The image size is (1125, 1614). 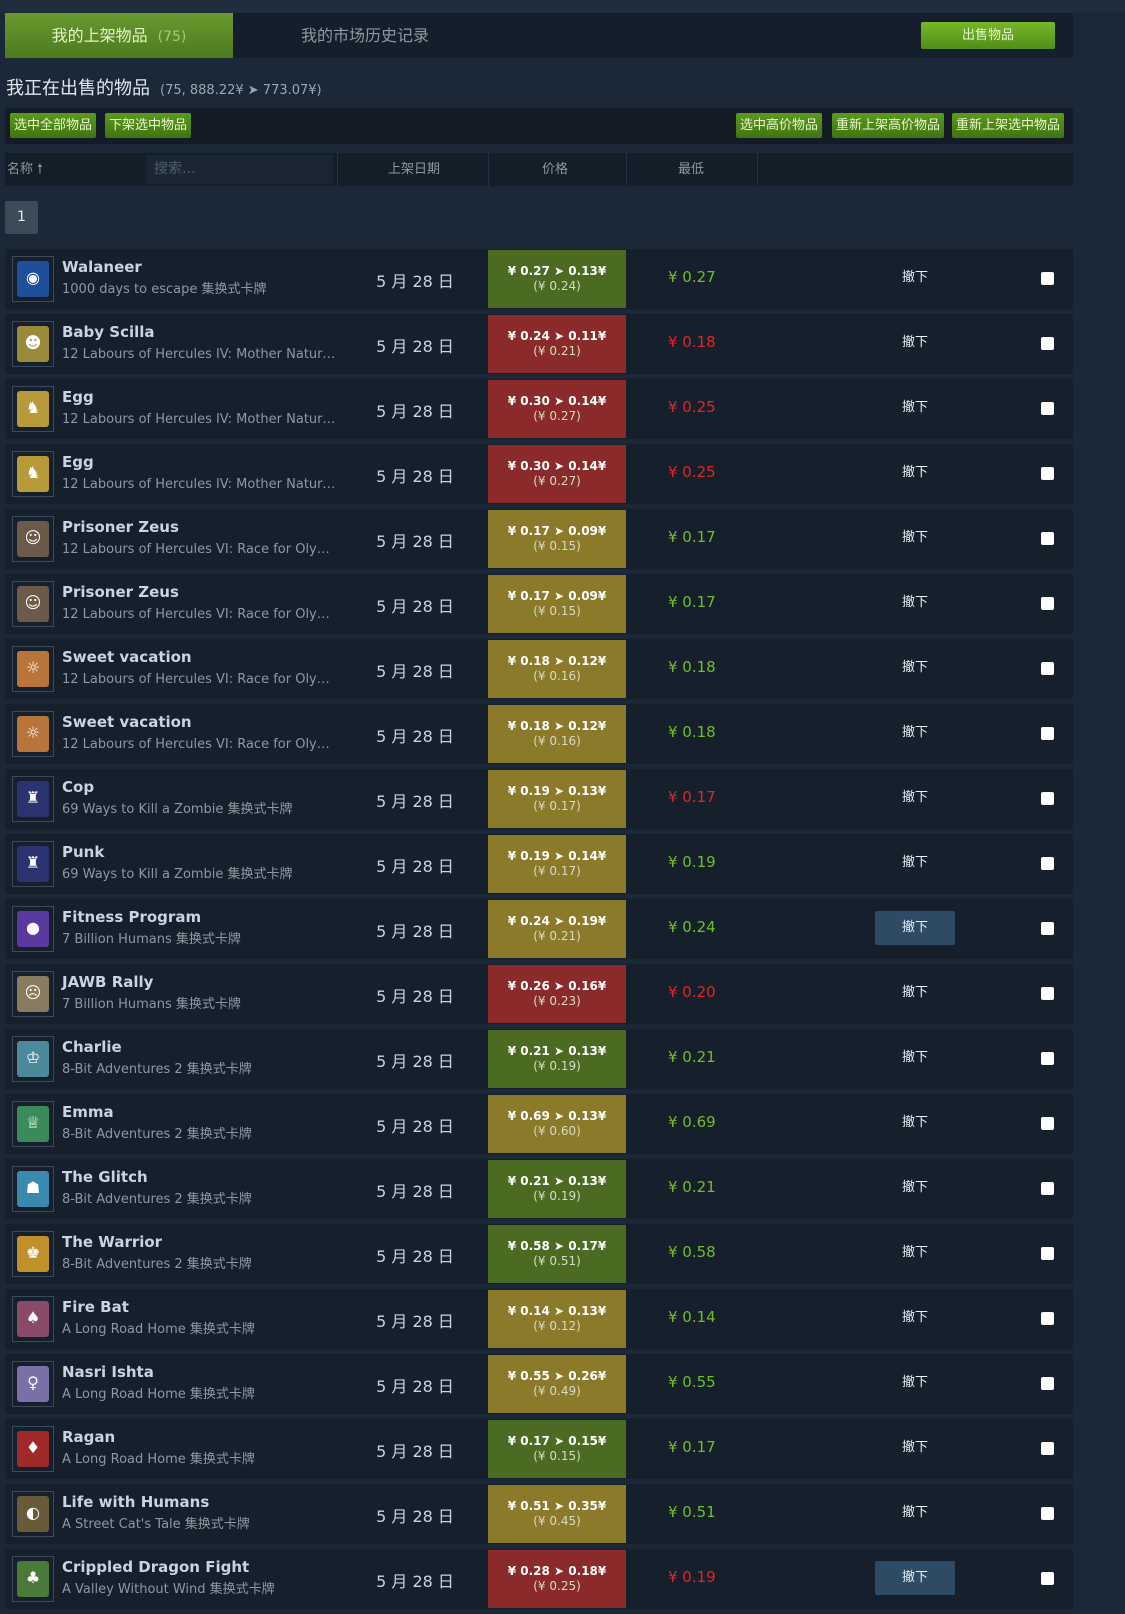 What do you see at coordinates (557, 864) in the screenshot?
I see `price-cell: ¥ 0.19 ➤ 0.14¥ (¥ 0.17)` at bounding box center [557, 864].